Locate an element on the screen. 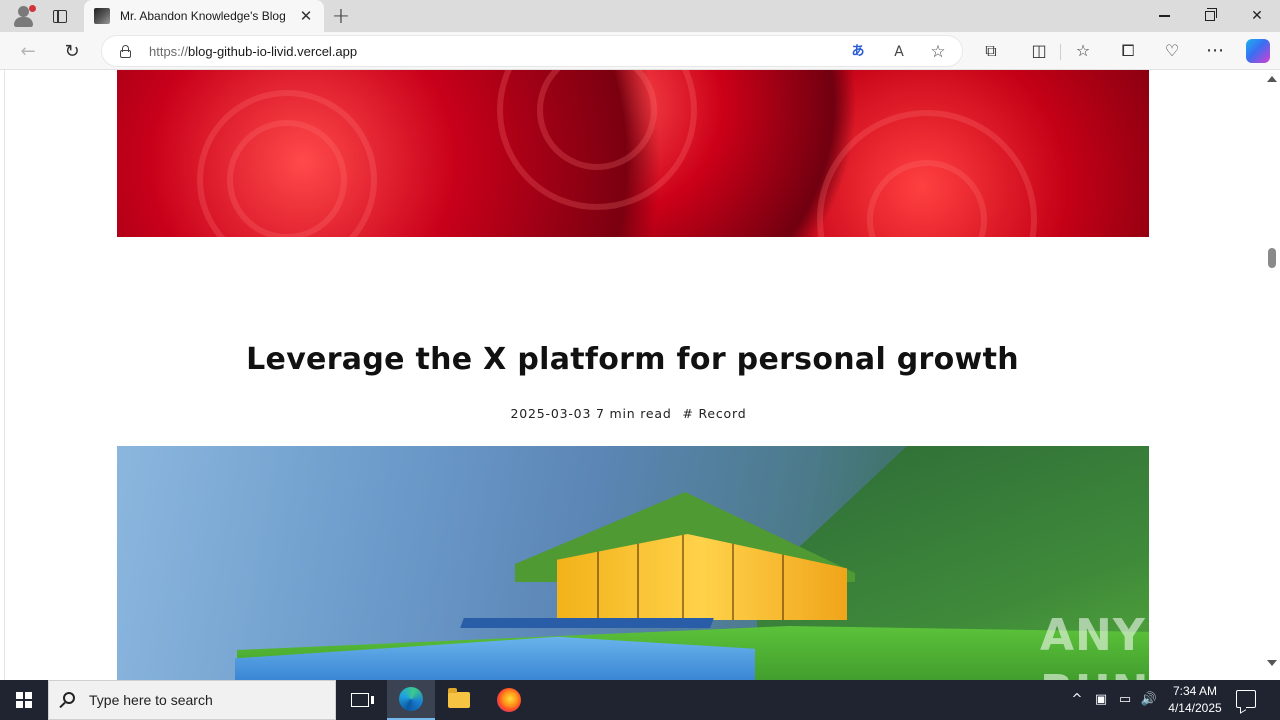 The height and width of the screenshot is (720, 1280). tab-favicon-icon is located at coordinates (102, 16).